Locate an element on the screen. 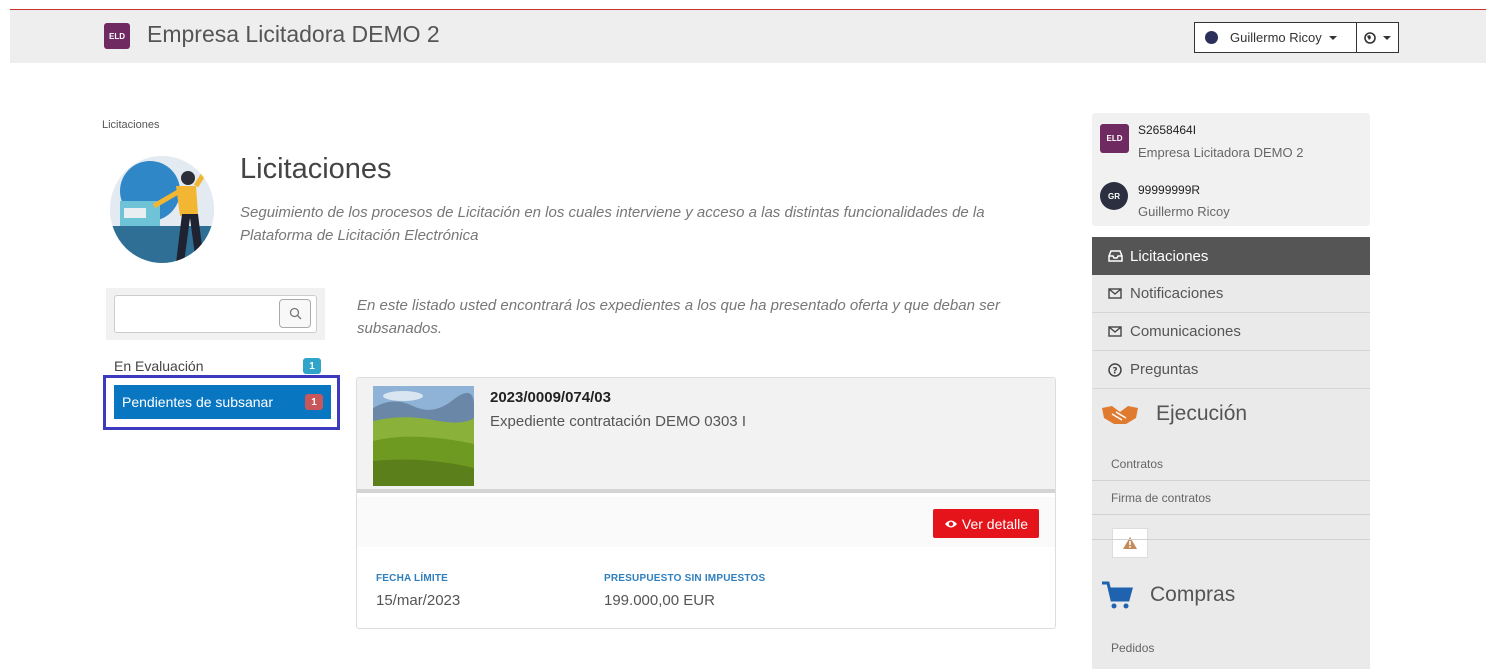  expediente-code: 2023/0009/074/03 is located at coordinates (550, 397).